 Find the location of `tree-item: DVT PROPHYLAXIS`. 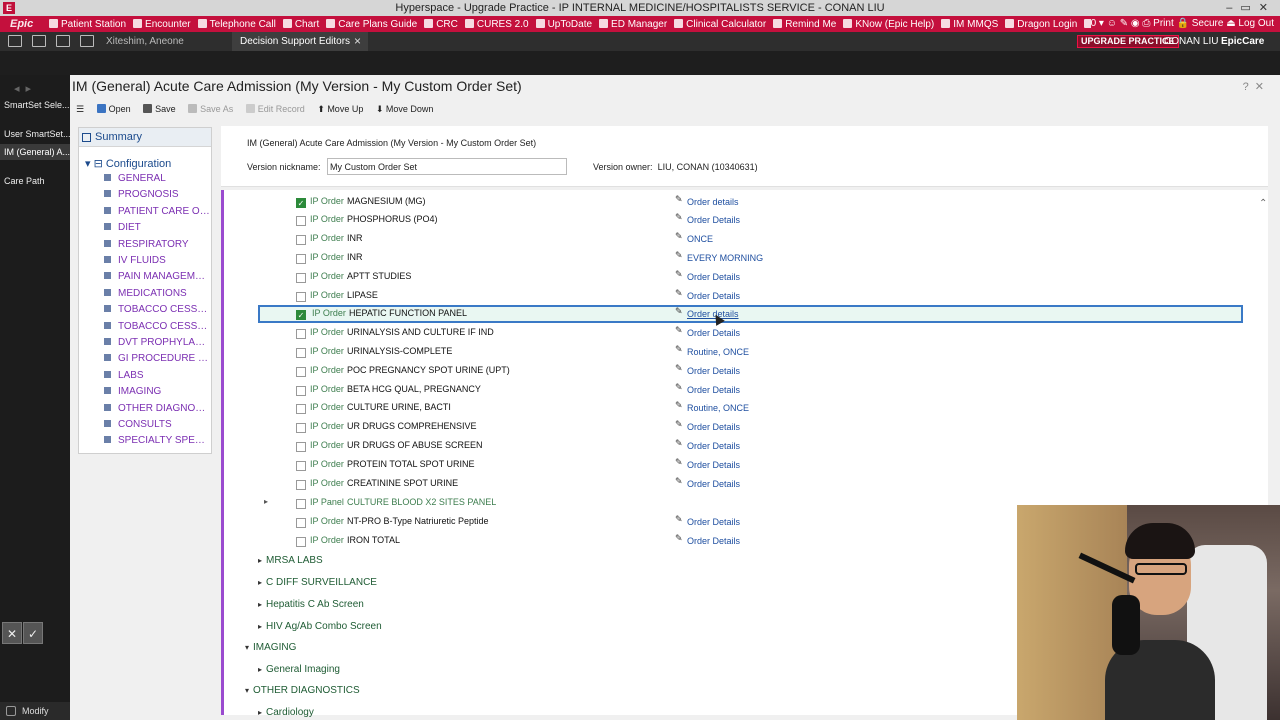

tree-item: DVT PROPHYLAXIS is located at coordinates (157, 343).